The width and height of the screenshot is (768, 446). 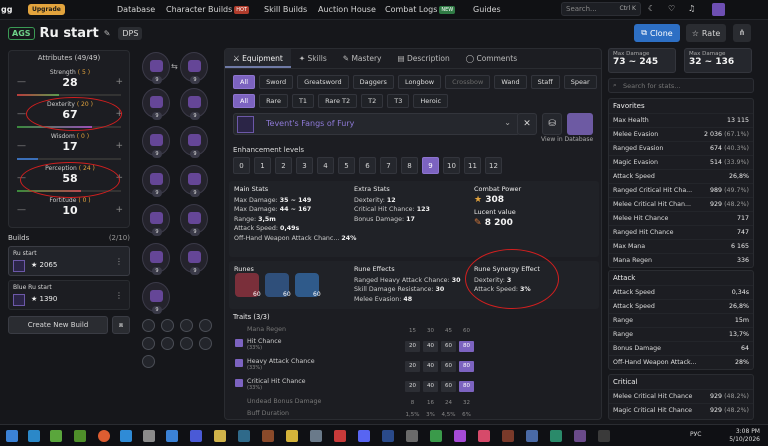 I want to click on filter-crossbow: Crossbow, so click(x=468, y=82).